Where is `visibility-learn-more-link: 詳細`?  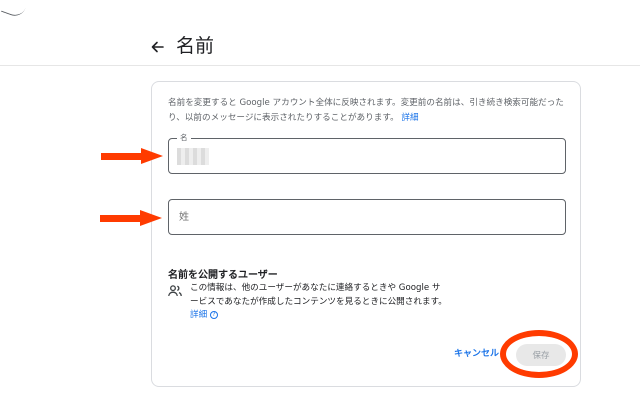
visibility-learn-more-link: 詳細 is located at coordinates (198, 315).